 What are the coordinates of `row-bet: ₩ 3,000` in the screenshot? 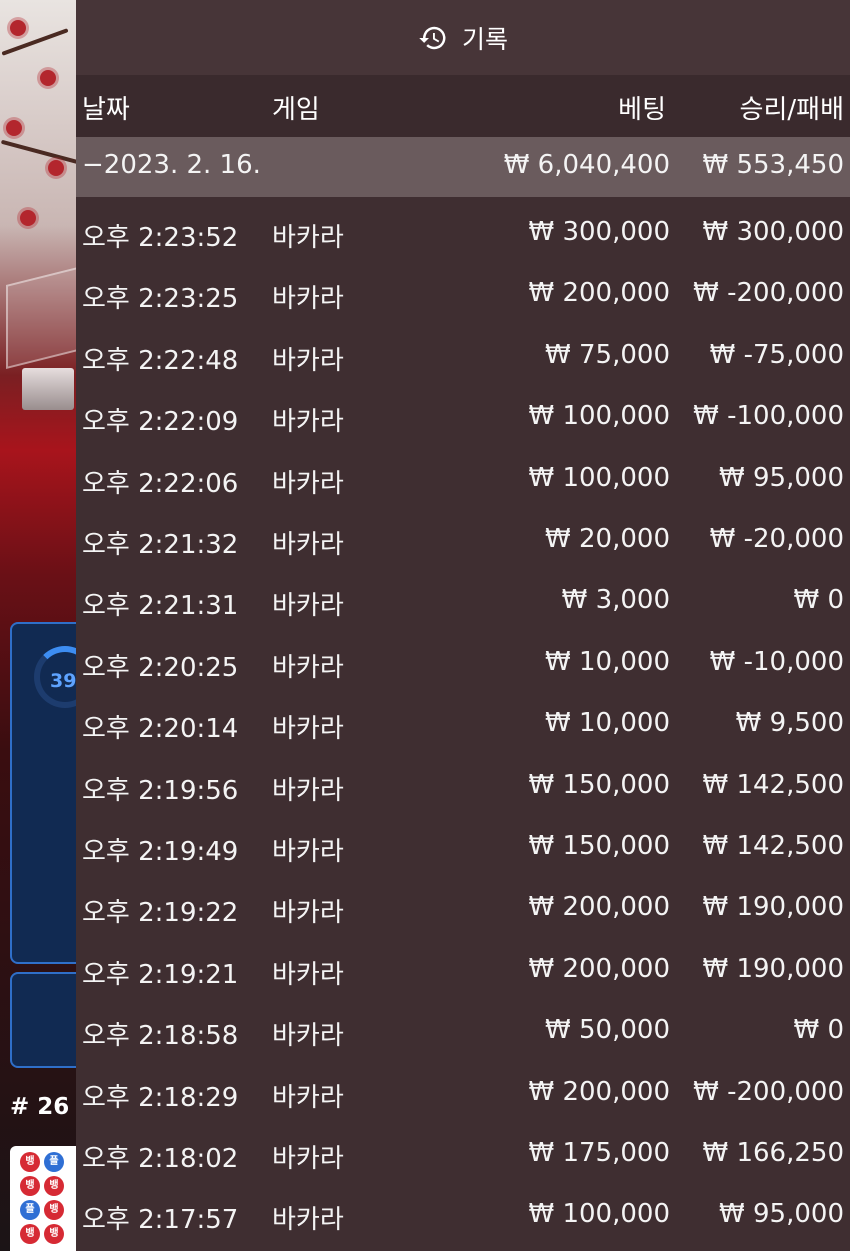 It's located at (615, 600).